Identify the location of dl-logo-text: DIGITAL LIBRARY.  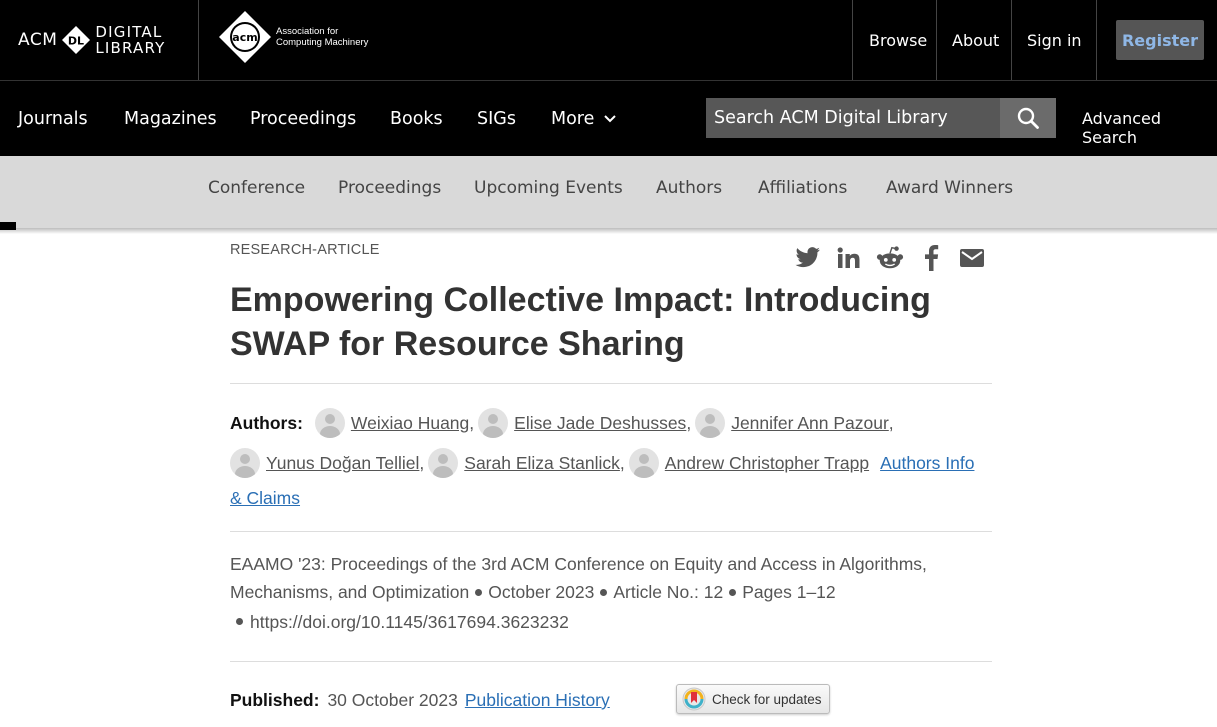
(130, 40).